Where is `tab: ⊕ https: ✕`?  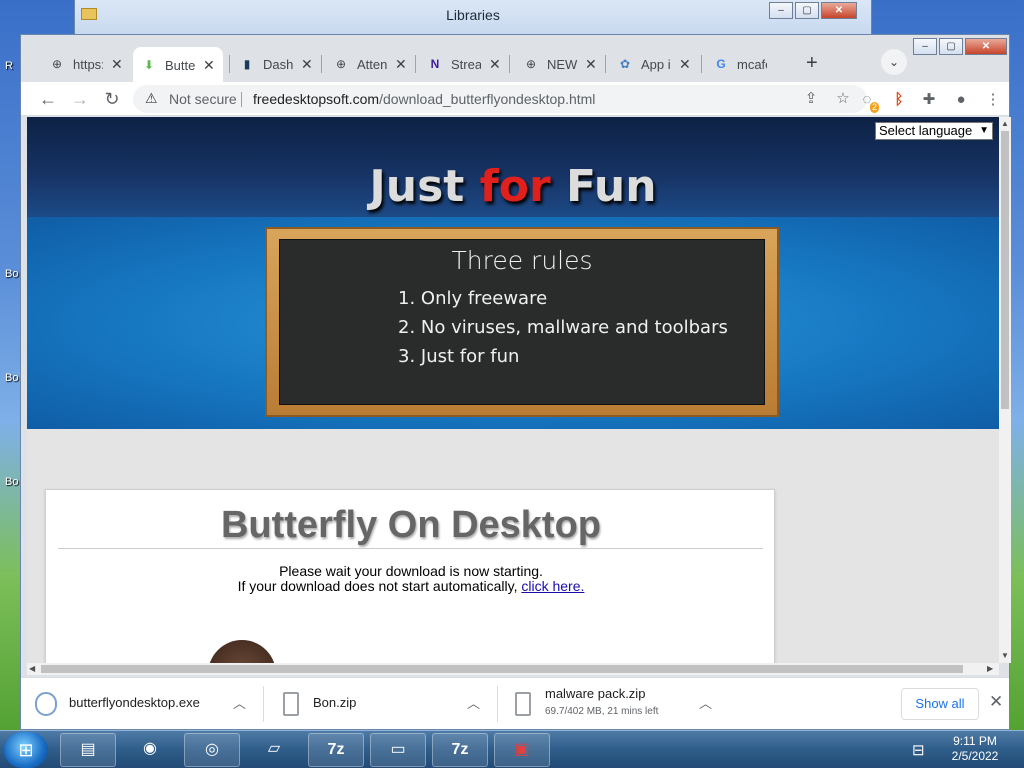 tab: ⊕ https: ✕ is located at coordinates (86, 64).